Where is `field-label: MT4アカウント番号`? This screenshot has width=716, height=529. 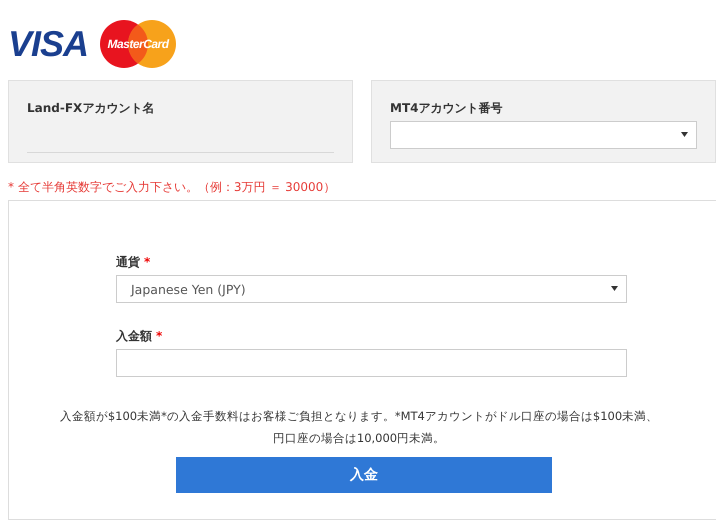 field-label: MT4アカウント番号 is located at coordinates (447, 108).